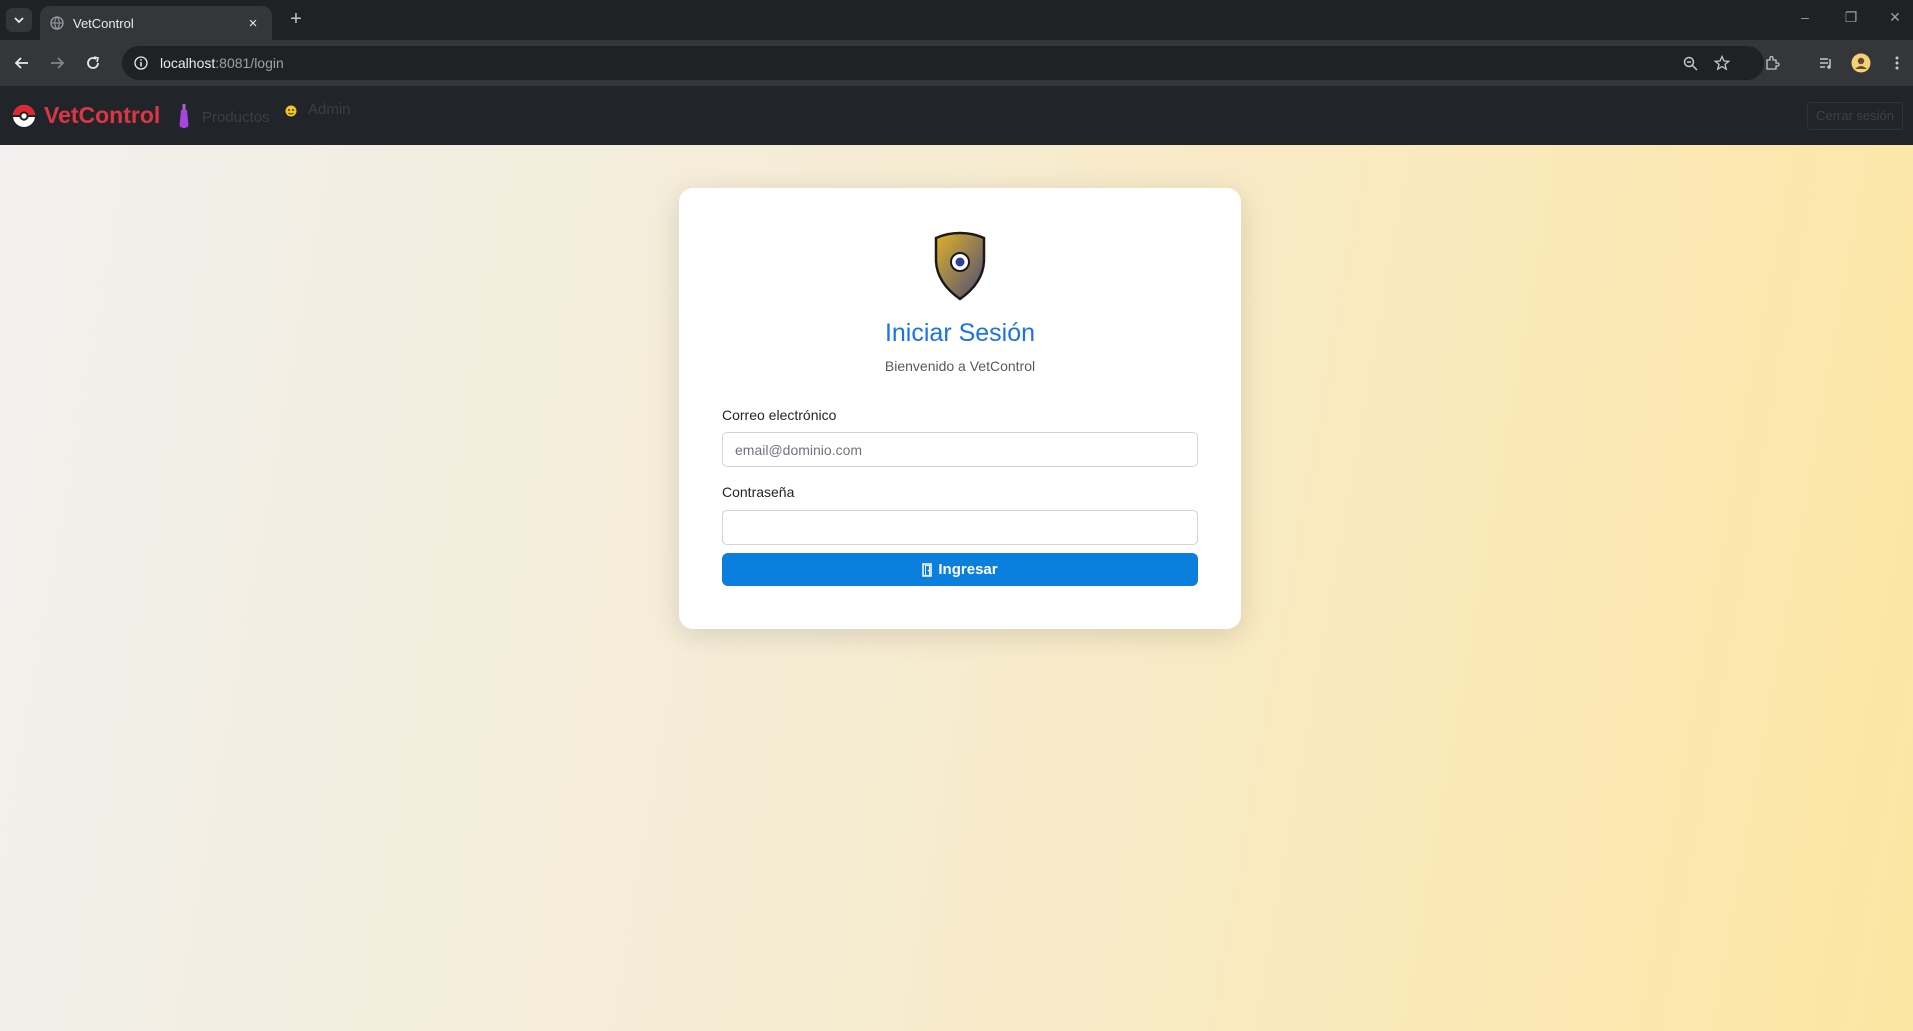 The height and width of the screenshot is (1031, 1913). Describe the element at coordinates (960, 333) in the screenshot. I see `login-title: Iniciar Sesión` at that location.